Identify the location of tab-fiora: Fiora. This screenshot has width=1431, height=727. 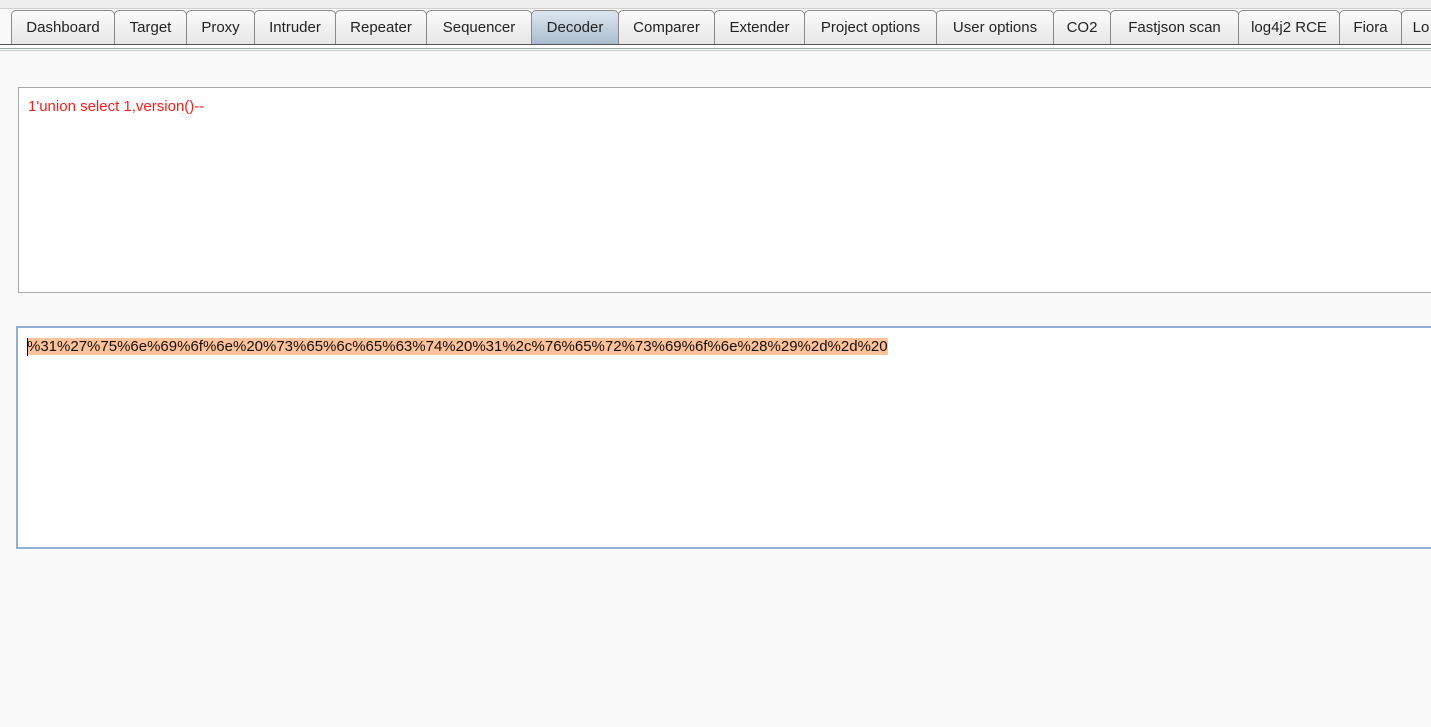
(1370, 27).